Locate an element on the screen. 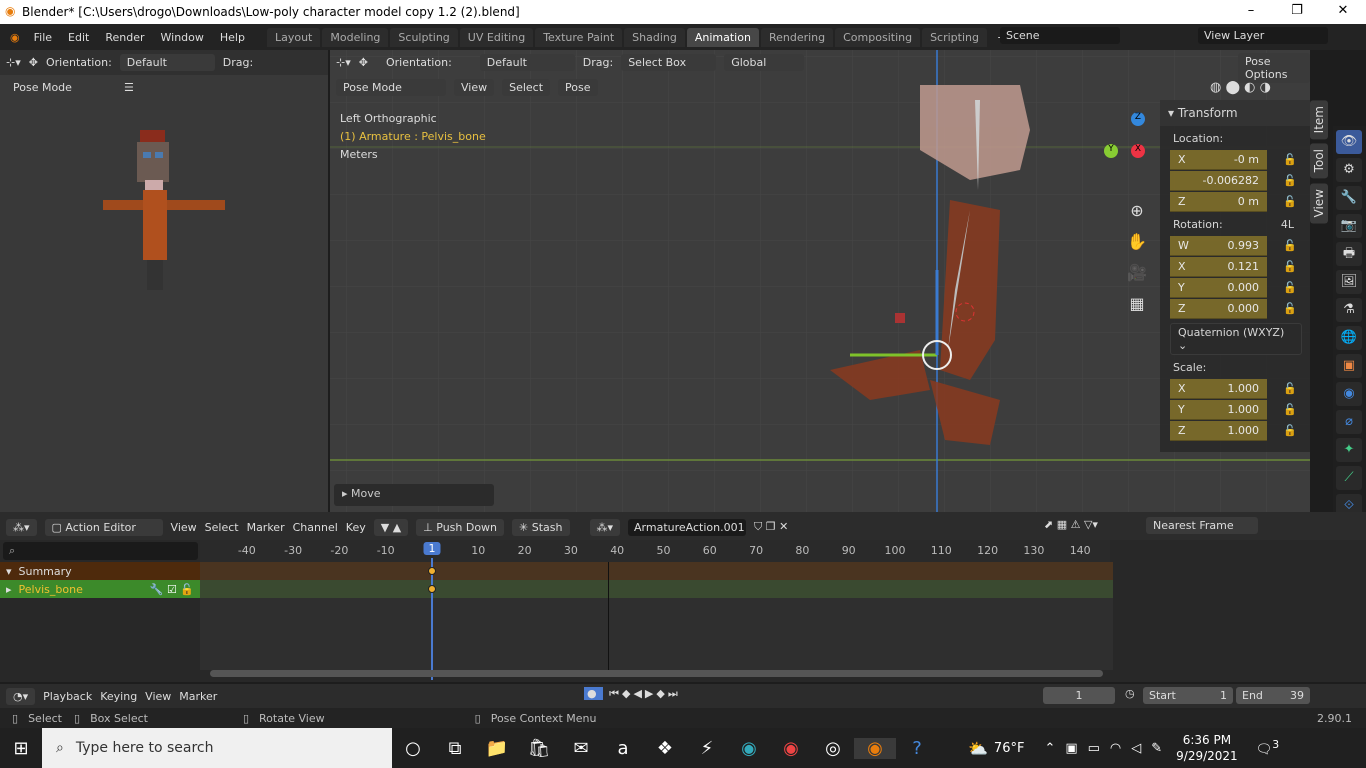 Image resolution: width=1366 pixels, height=768 pixels. tab-tool: Tool is located at coordinates (1319, 161).